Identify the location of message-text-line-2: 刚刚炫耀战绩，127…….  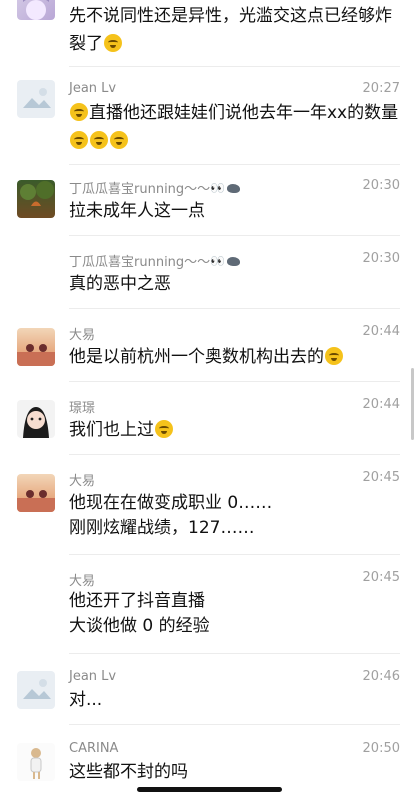
(162, 528).